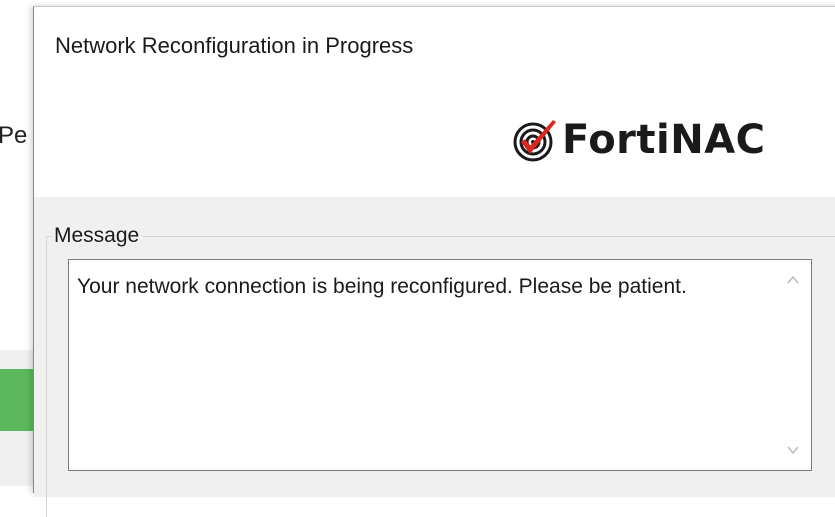 The width and height of the screenshot is (835, 517). I want to click on chevron-up-icon, so click(793, 280).